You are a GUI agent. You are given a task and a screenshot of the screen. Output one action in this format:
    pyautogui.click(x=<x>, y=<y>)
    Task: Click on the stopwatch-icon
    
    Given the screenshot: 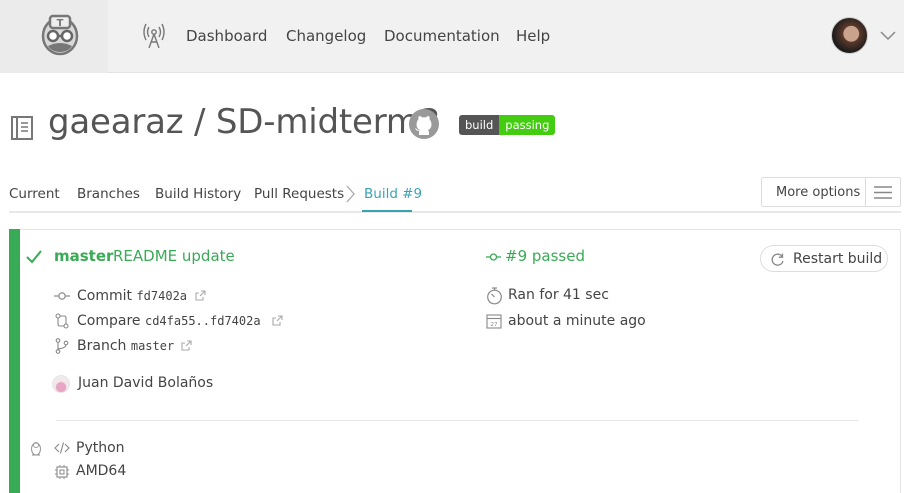 What is the action you would take?
    pyautogui.click(x=494, y=296)
    